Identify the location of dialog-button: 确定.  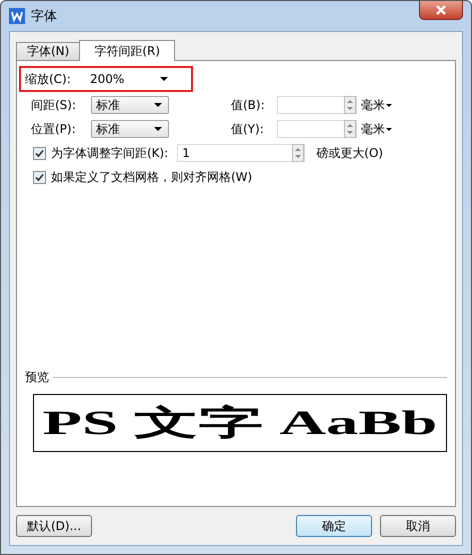
(334, 526).